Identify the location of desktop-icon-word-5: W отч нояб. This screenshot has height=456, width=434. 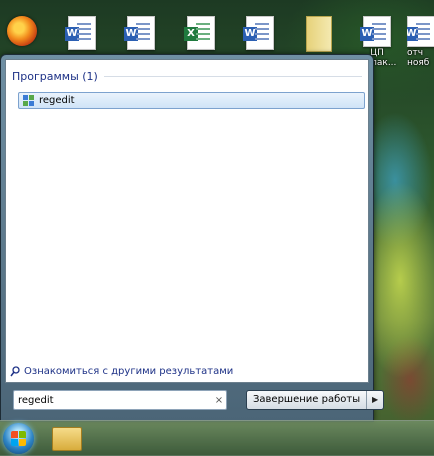
(420, 42).